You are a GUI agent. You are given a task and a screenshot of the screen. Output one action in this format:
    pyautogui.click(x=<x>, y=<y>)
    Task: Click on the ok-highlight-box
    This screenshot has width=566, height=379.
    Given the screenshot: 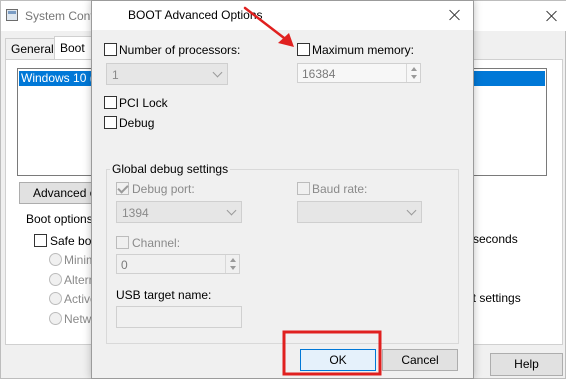 What is the action you would take?
    pyautogui.click(x=332, y=353)
    